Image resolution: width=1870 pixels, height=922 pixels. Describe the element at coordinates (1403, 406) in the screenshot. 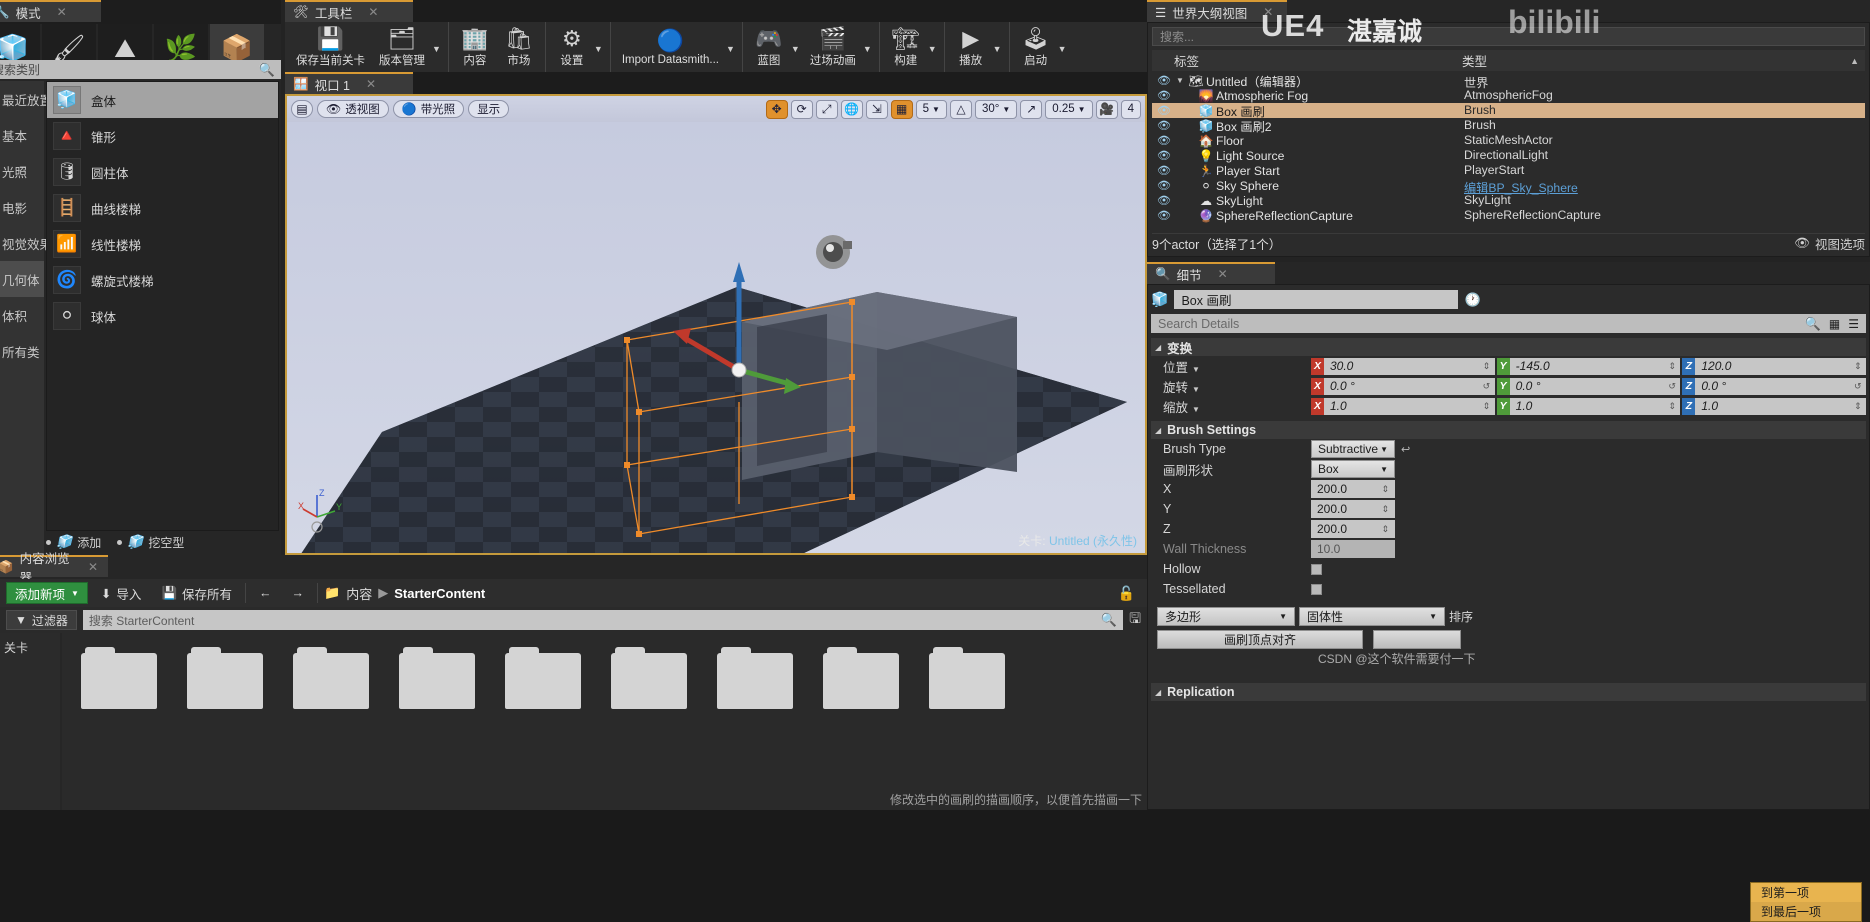

I see `scale-x-field: X 1.0 ⇕` at that location.